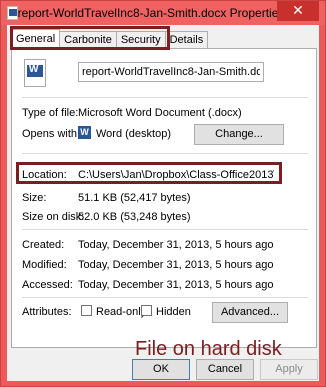  I want to click on hidden-checkbox, so click(146, 310).